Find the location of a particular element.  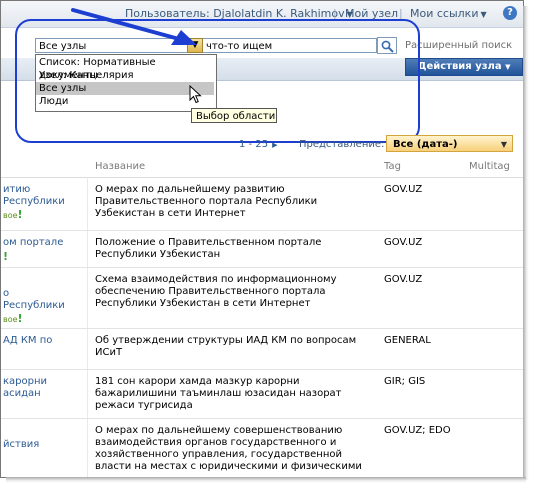

pager-range: 1 - 25 is located at coordinates (254, 144).